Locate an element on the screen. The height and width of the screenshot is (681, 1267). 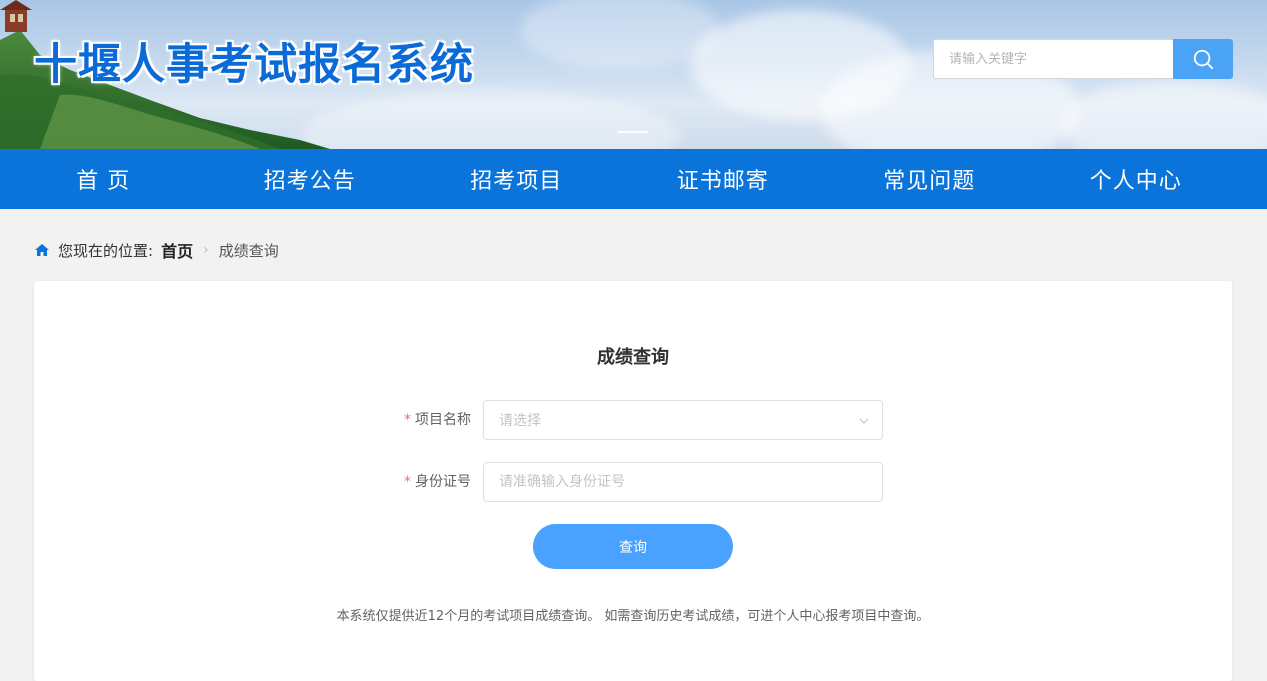
project-row: * 项目名称 请选择 is located at coordinates (633, 420).